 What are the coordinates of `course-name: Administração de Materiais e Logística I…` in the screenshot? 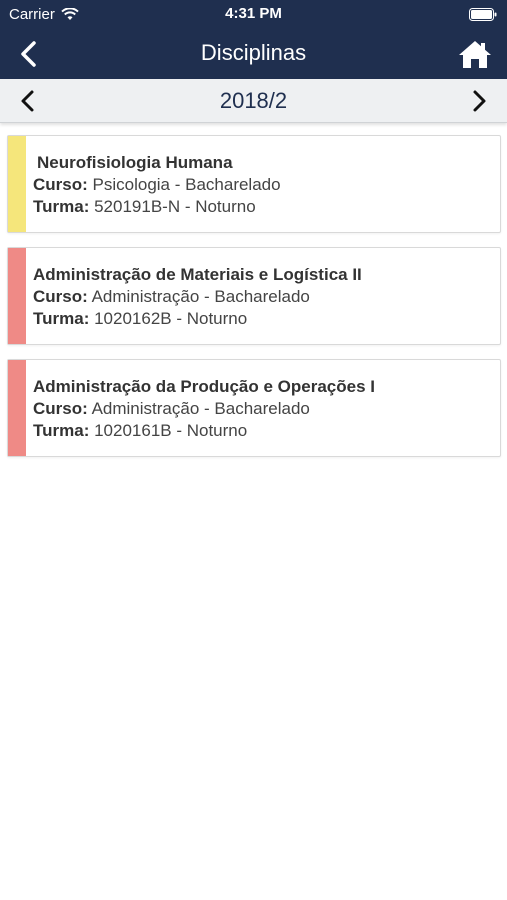 It's located at (197, 274).